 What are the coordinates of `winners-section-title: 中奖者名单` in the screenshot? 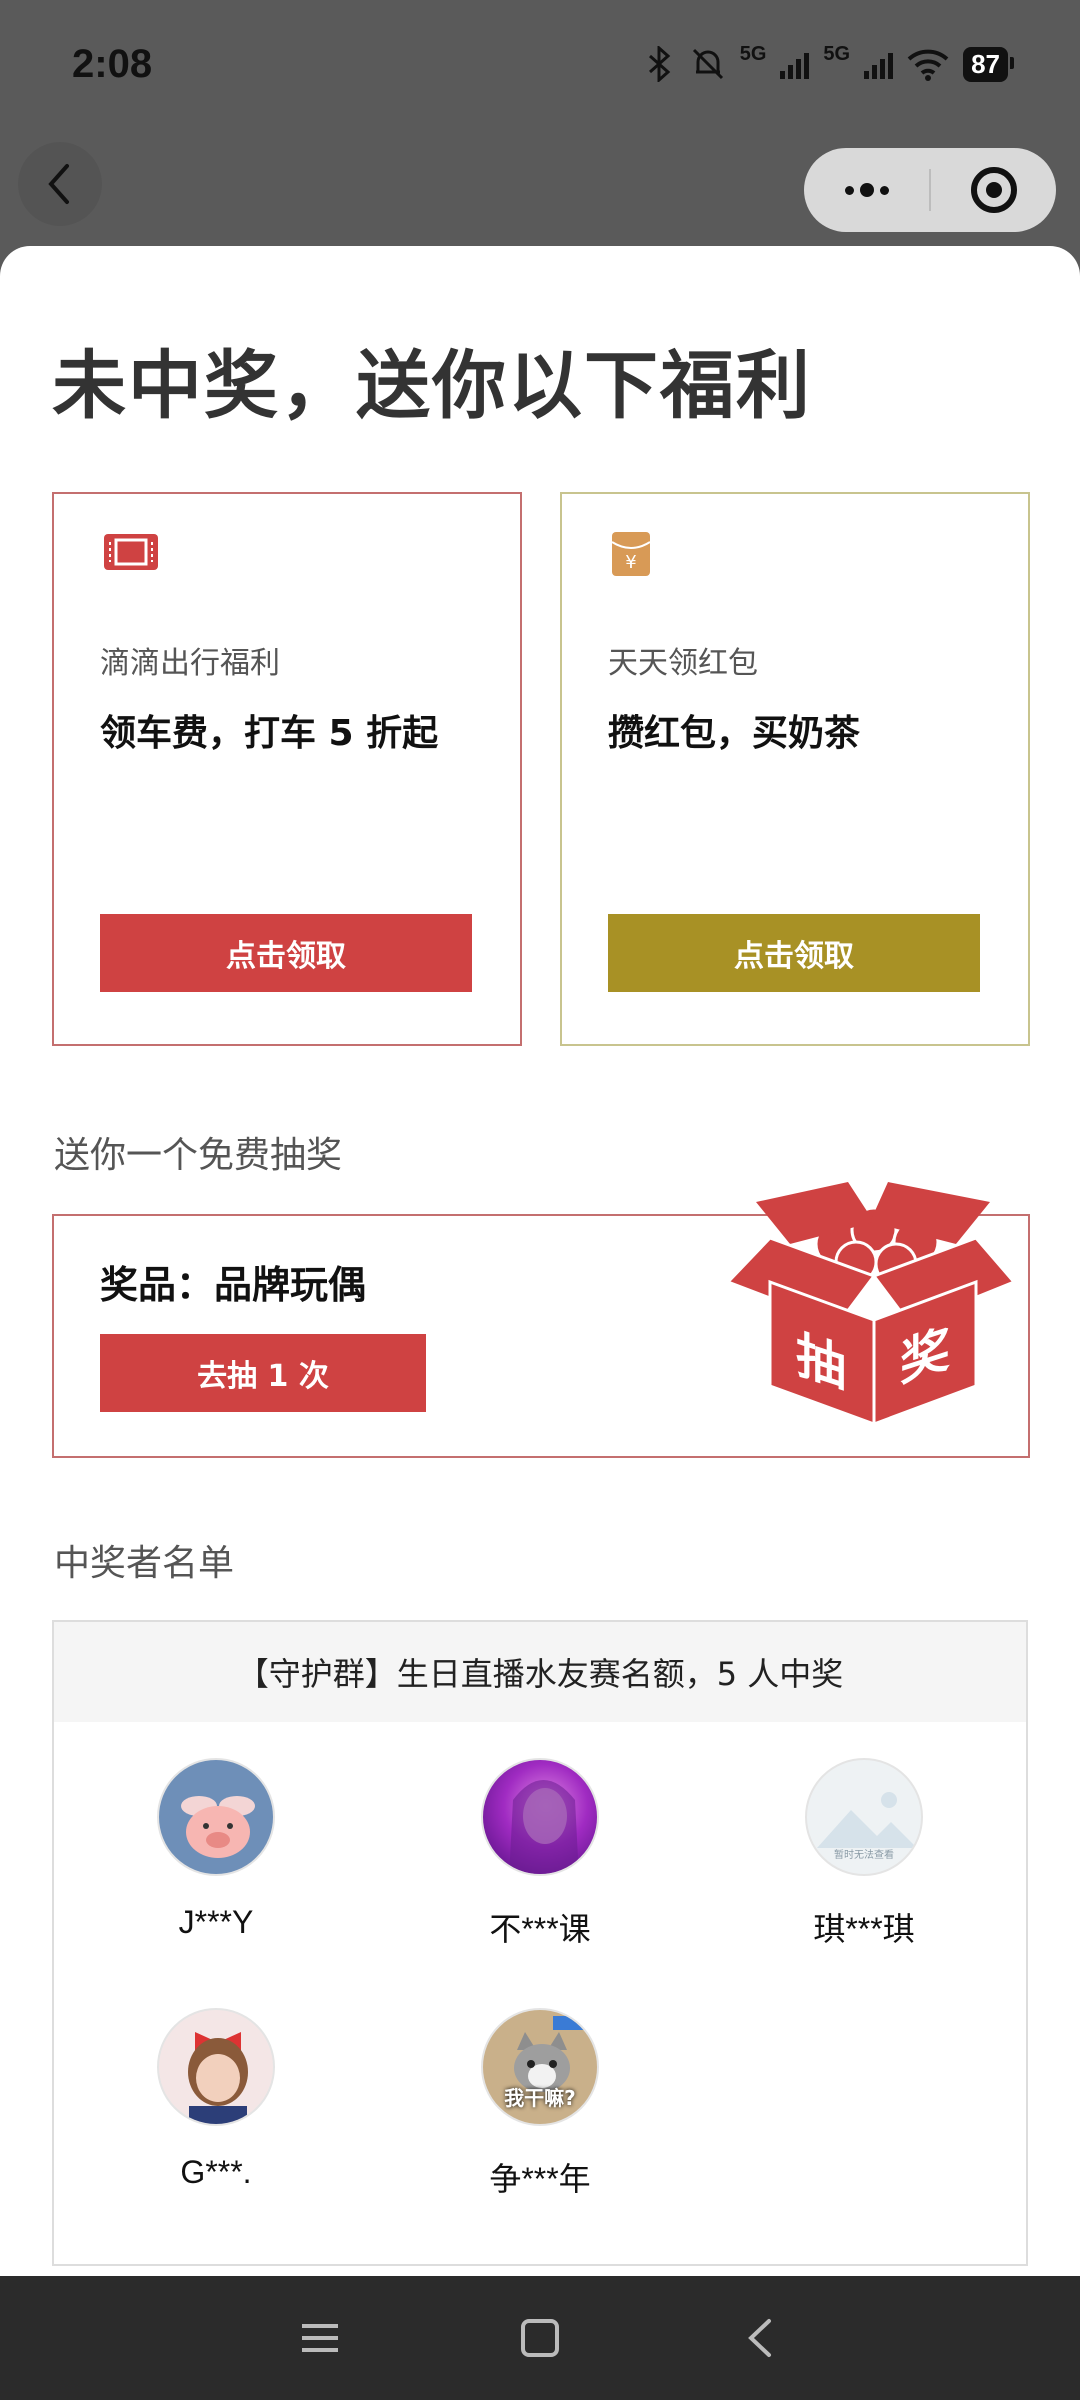 It's located at (144, 1563).